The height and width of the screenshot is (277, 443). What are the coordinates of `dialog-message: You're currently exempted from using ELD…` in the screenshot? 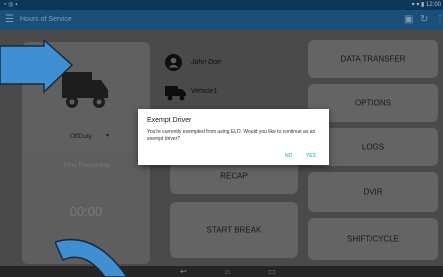 It's located at (231, 135).